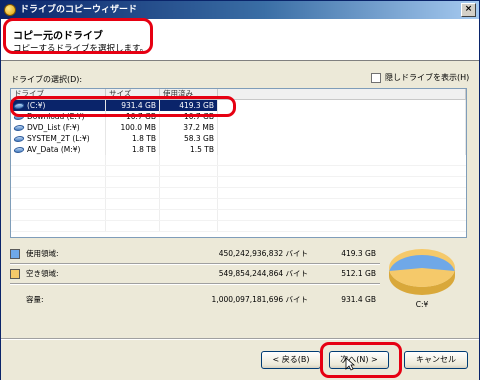  What do you see at coordinates (123, 106) in the screenshot?
I see `selected-drive-highlight` at bounding box center [123, 106].